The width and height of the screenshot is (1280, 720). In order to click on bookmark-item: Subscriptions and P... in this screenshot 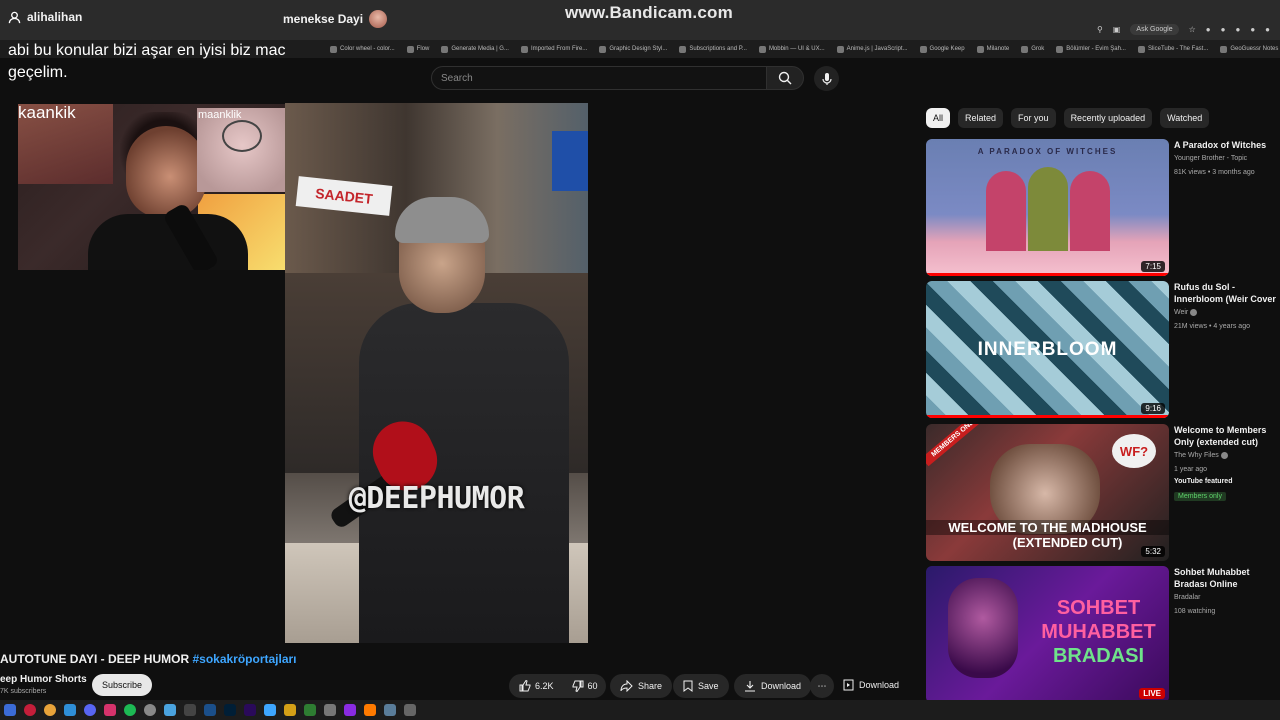, I will do `click(713, 49)`.